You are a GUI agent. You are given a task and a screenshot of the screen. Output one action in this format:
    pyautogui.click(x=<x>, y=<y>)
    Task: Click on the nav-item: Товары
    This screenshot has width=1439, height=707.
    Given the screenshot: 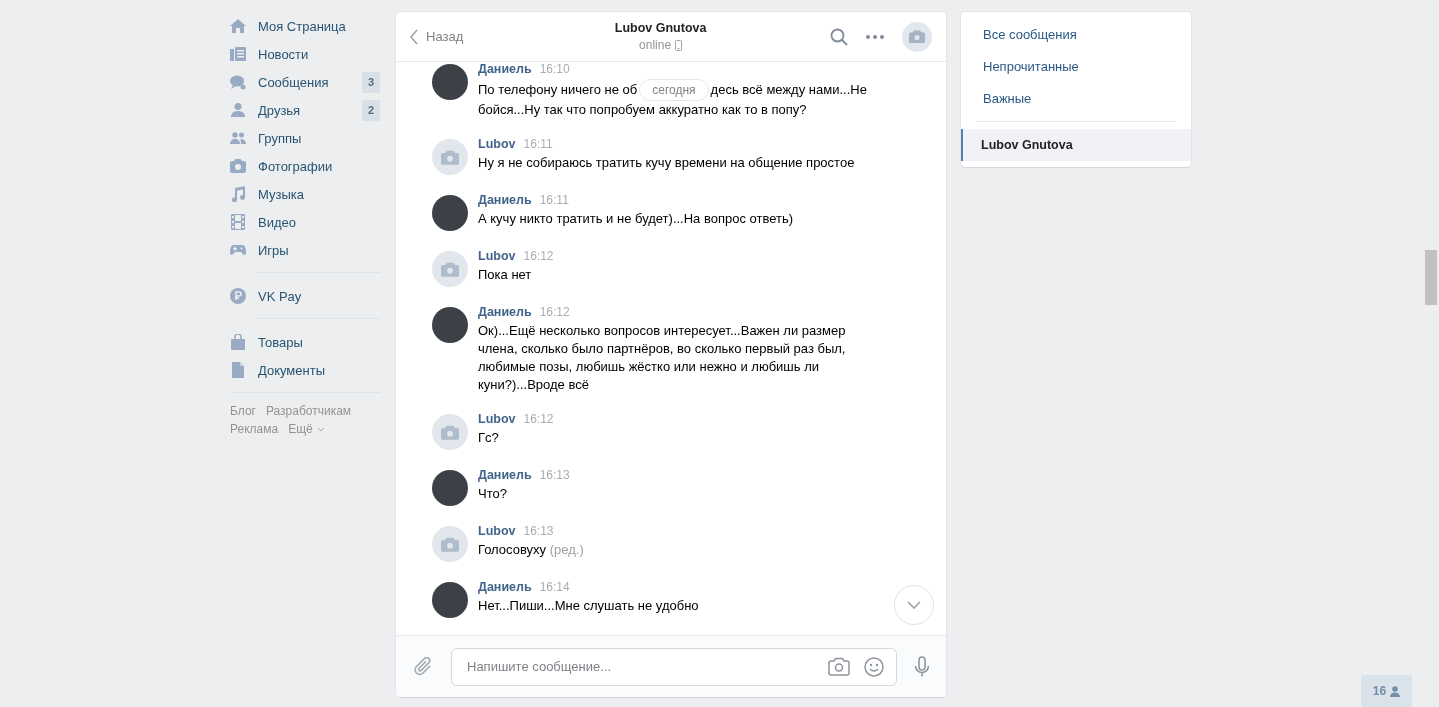 What is the action you would take?
    pyautogui.click(x=305, y=342)
    